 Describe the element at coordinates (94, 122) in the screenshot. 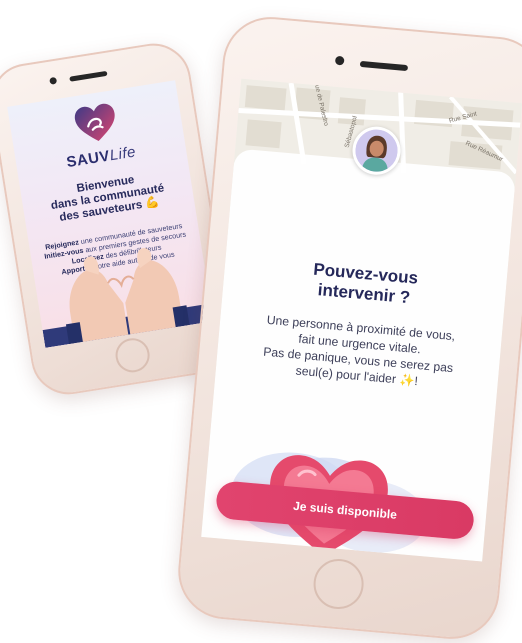

I see `sauvlife-heart-logo` at that location.